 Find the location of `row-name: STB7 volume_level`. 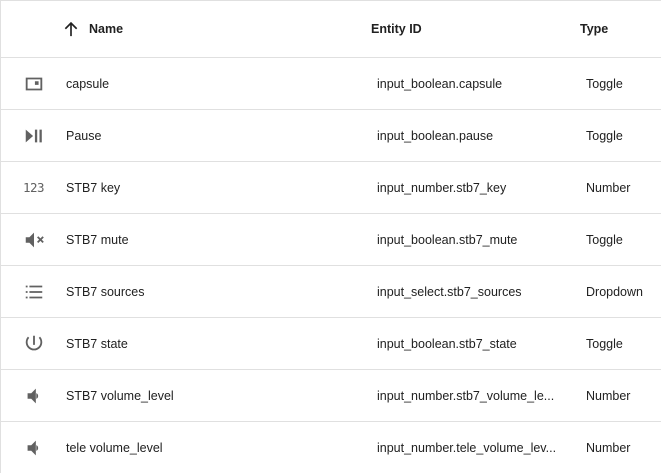

row-name: STB7 volume_level is located at coordinates (120, 395).